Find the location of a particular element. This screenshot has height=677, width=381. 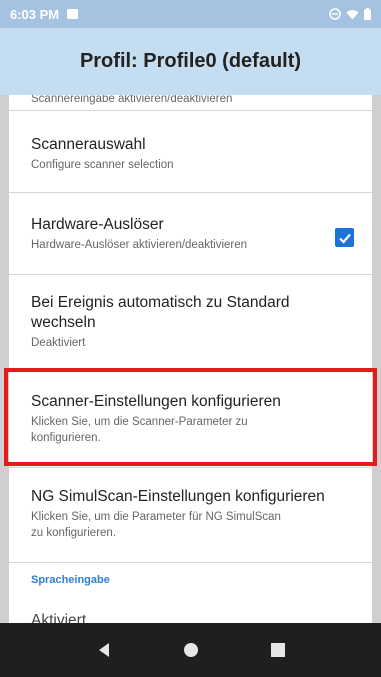

page-title: Profil: Profile0 (default) is located at coordinates (190, 61).